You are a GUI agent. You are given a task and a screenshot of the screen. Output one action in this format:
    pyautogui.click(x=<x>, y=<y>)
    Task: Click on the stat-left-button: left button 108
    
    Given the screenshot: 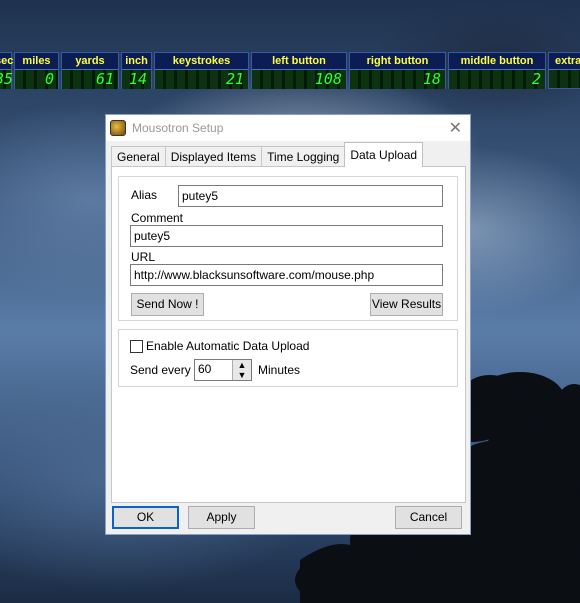 What is the action you would take?
    pyautogui.click(x=299, y=70)
    